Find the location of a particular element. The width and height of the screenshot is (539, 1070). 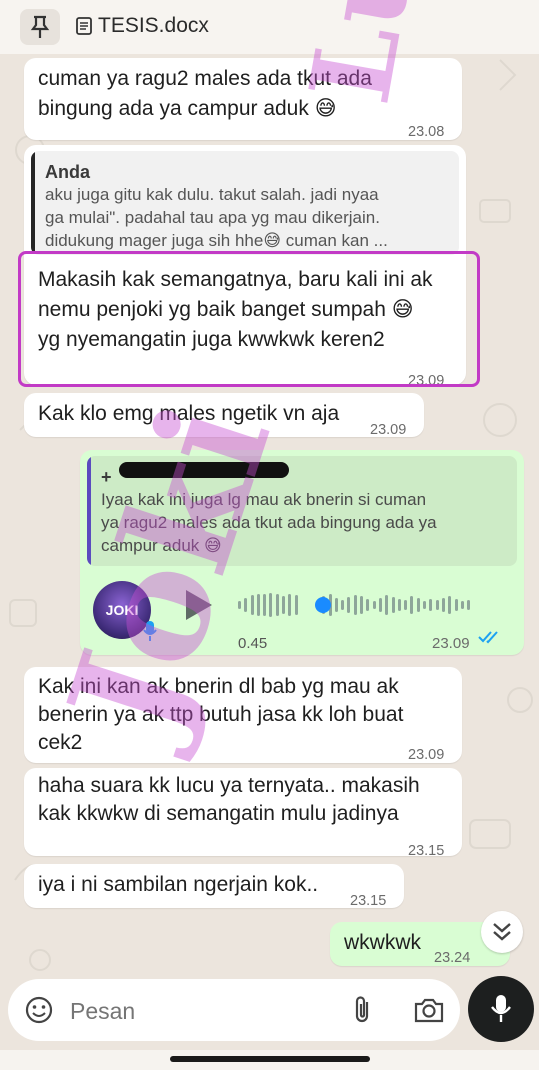

pin-button is located at coordinates (40, 27).